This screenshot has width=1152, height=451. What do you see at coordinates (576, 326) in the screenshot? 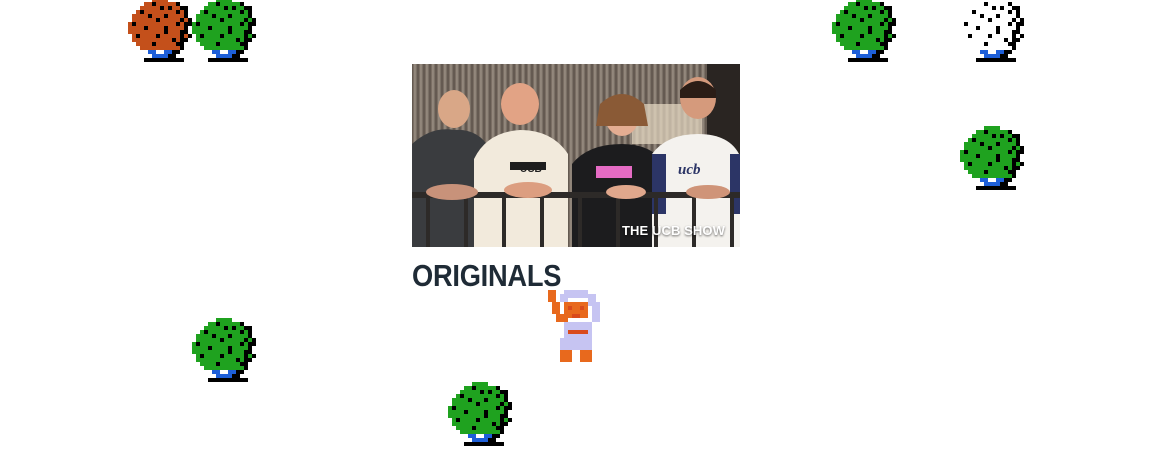
I see `pixel-hero-icon` at bounding box center [576, 326].